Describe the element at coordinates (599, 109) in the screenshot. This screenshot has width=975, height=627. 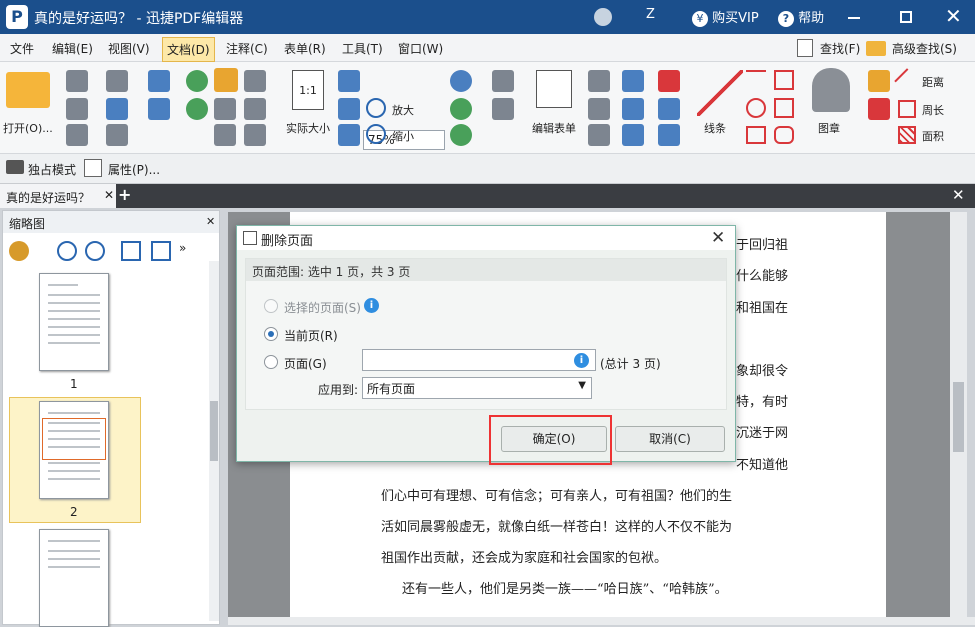
I see `text-box-icon` at that location.